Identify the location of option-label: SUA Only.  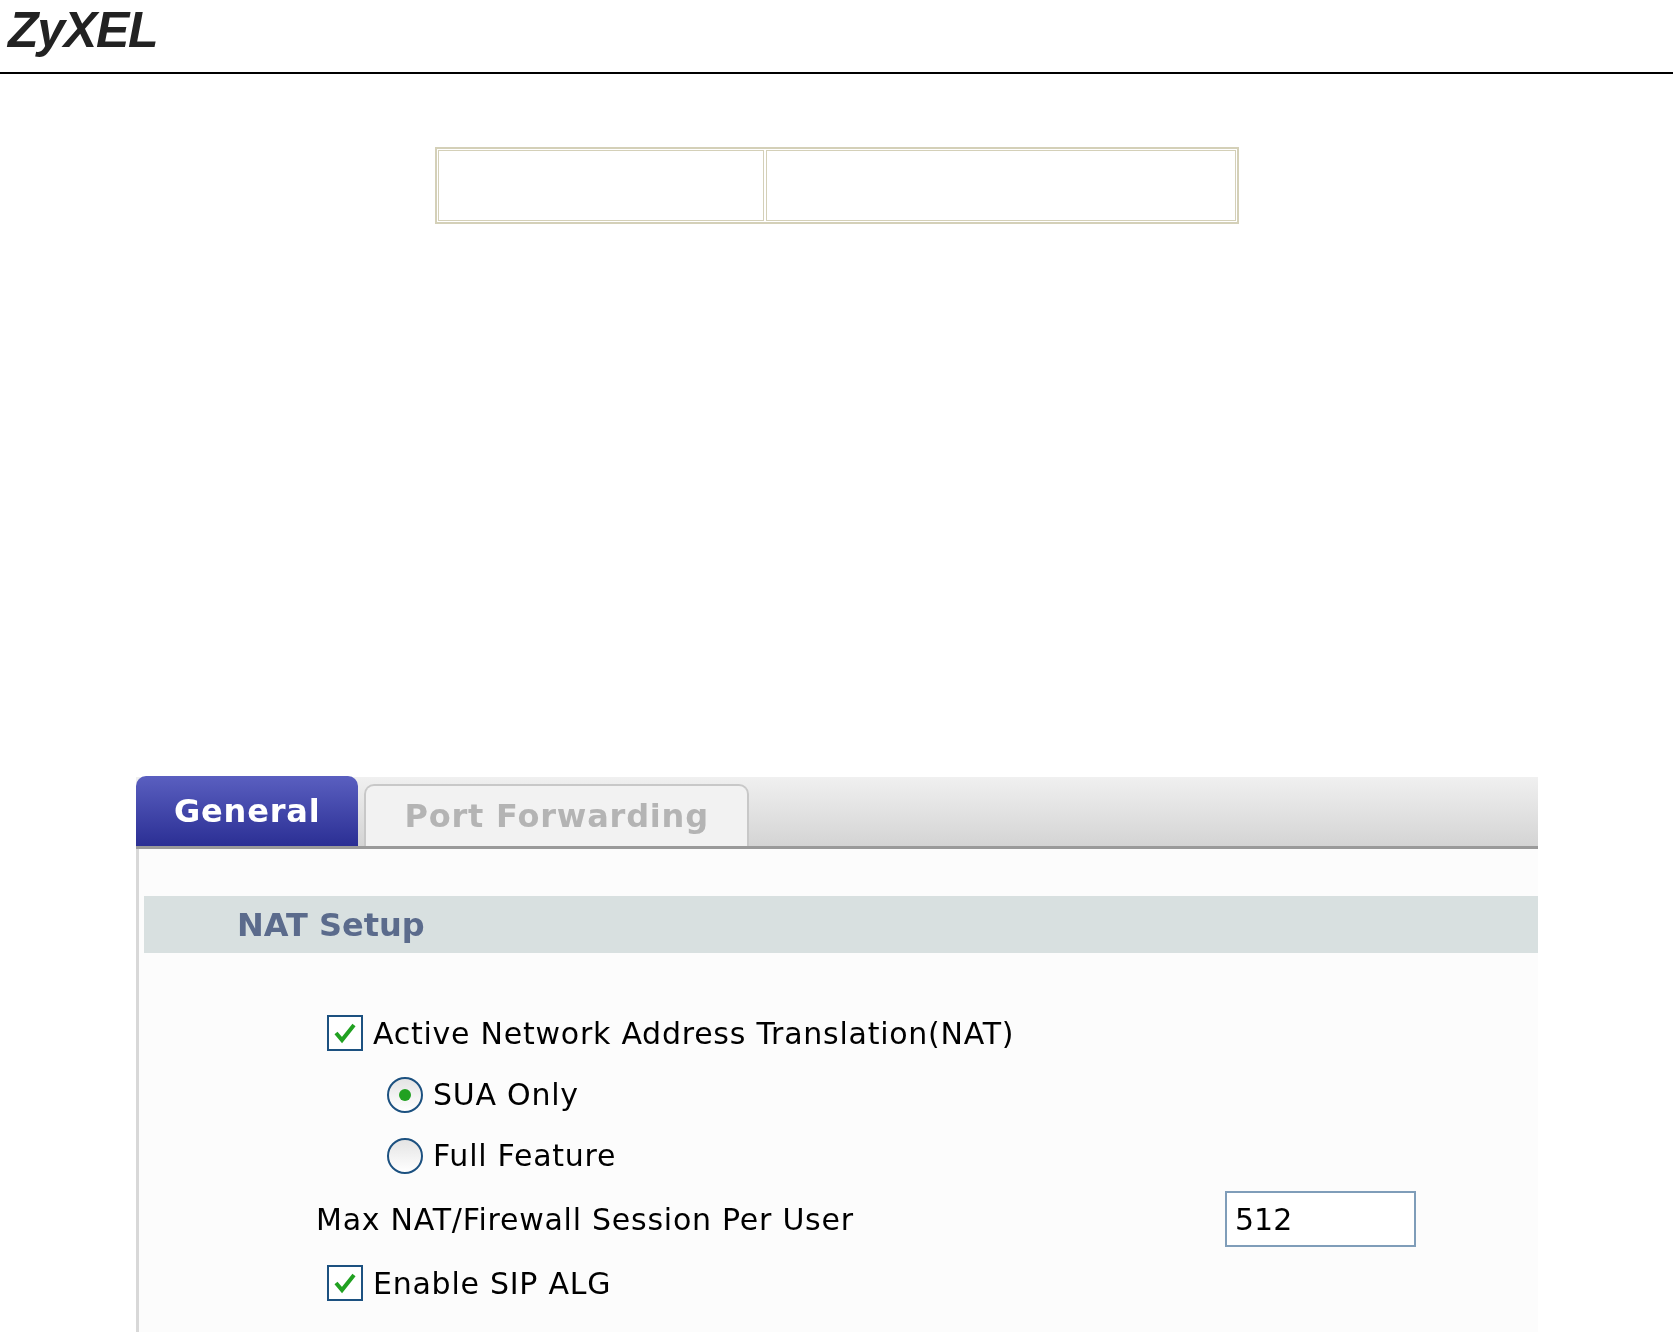
(506, 1095).